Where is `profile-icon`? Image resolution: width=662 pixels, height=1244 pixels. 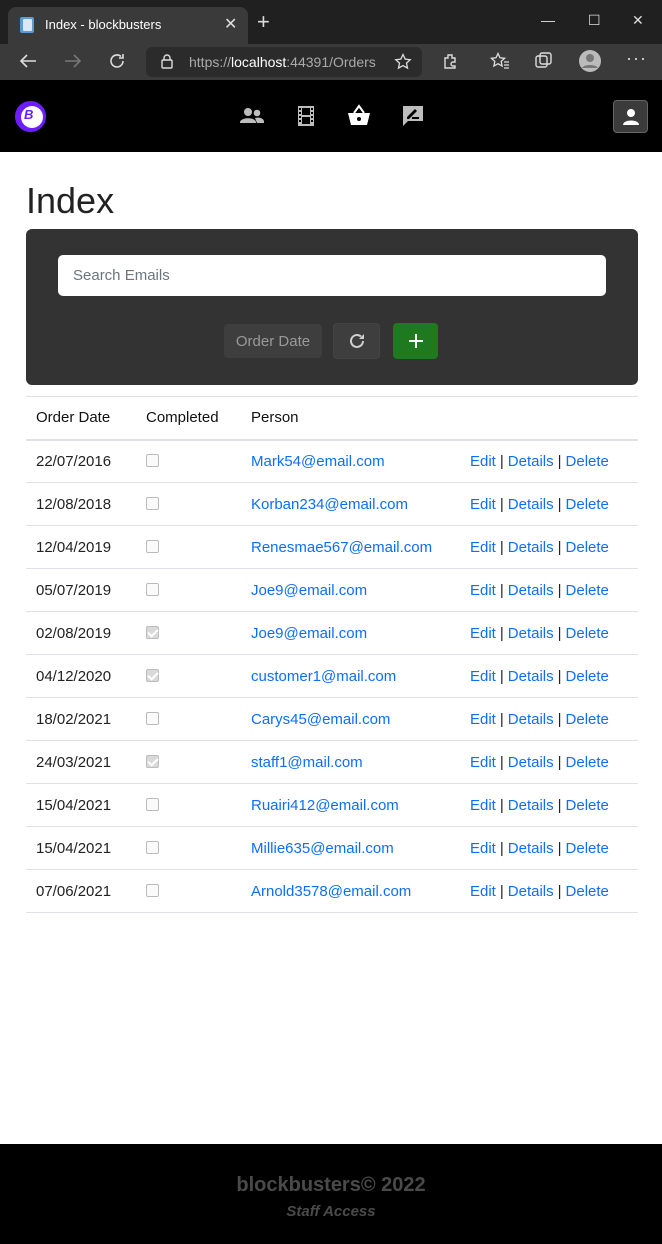
profile-icon is located at coordinates (590, 61).